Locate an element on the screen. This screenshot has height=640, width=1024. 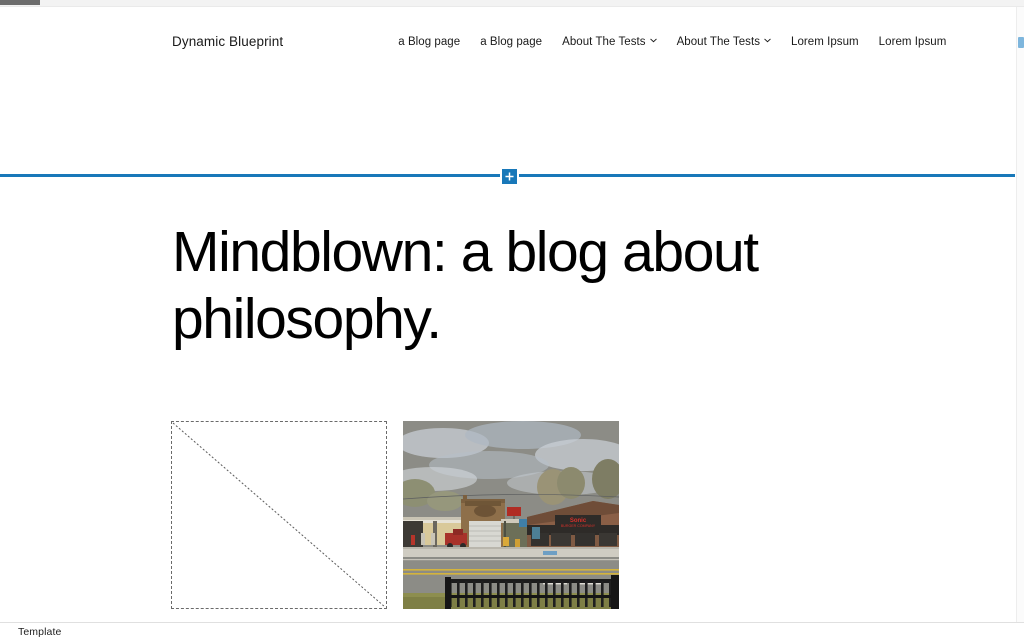
nav-item-about-the-tests-1: About The Tests is located at coordinates (609, 42).